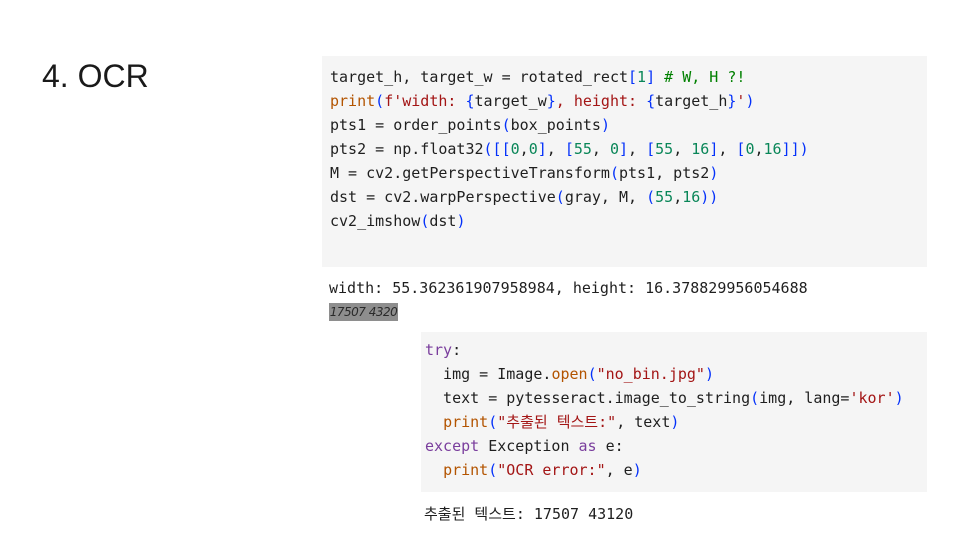 The image size is (960, 540). Describe the element at coordinates (643, 422) in the screenshot. I see `code-token: , text` at that location.